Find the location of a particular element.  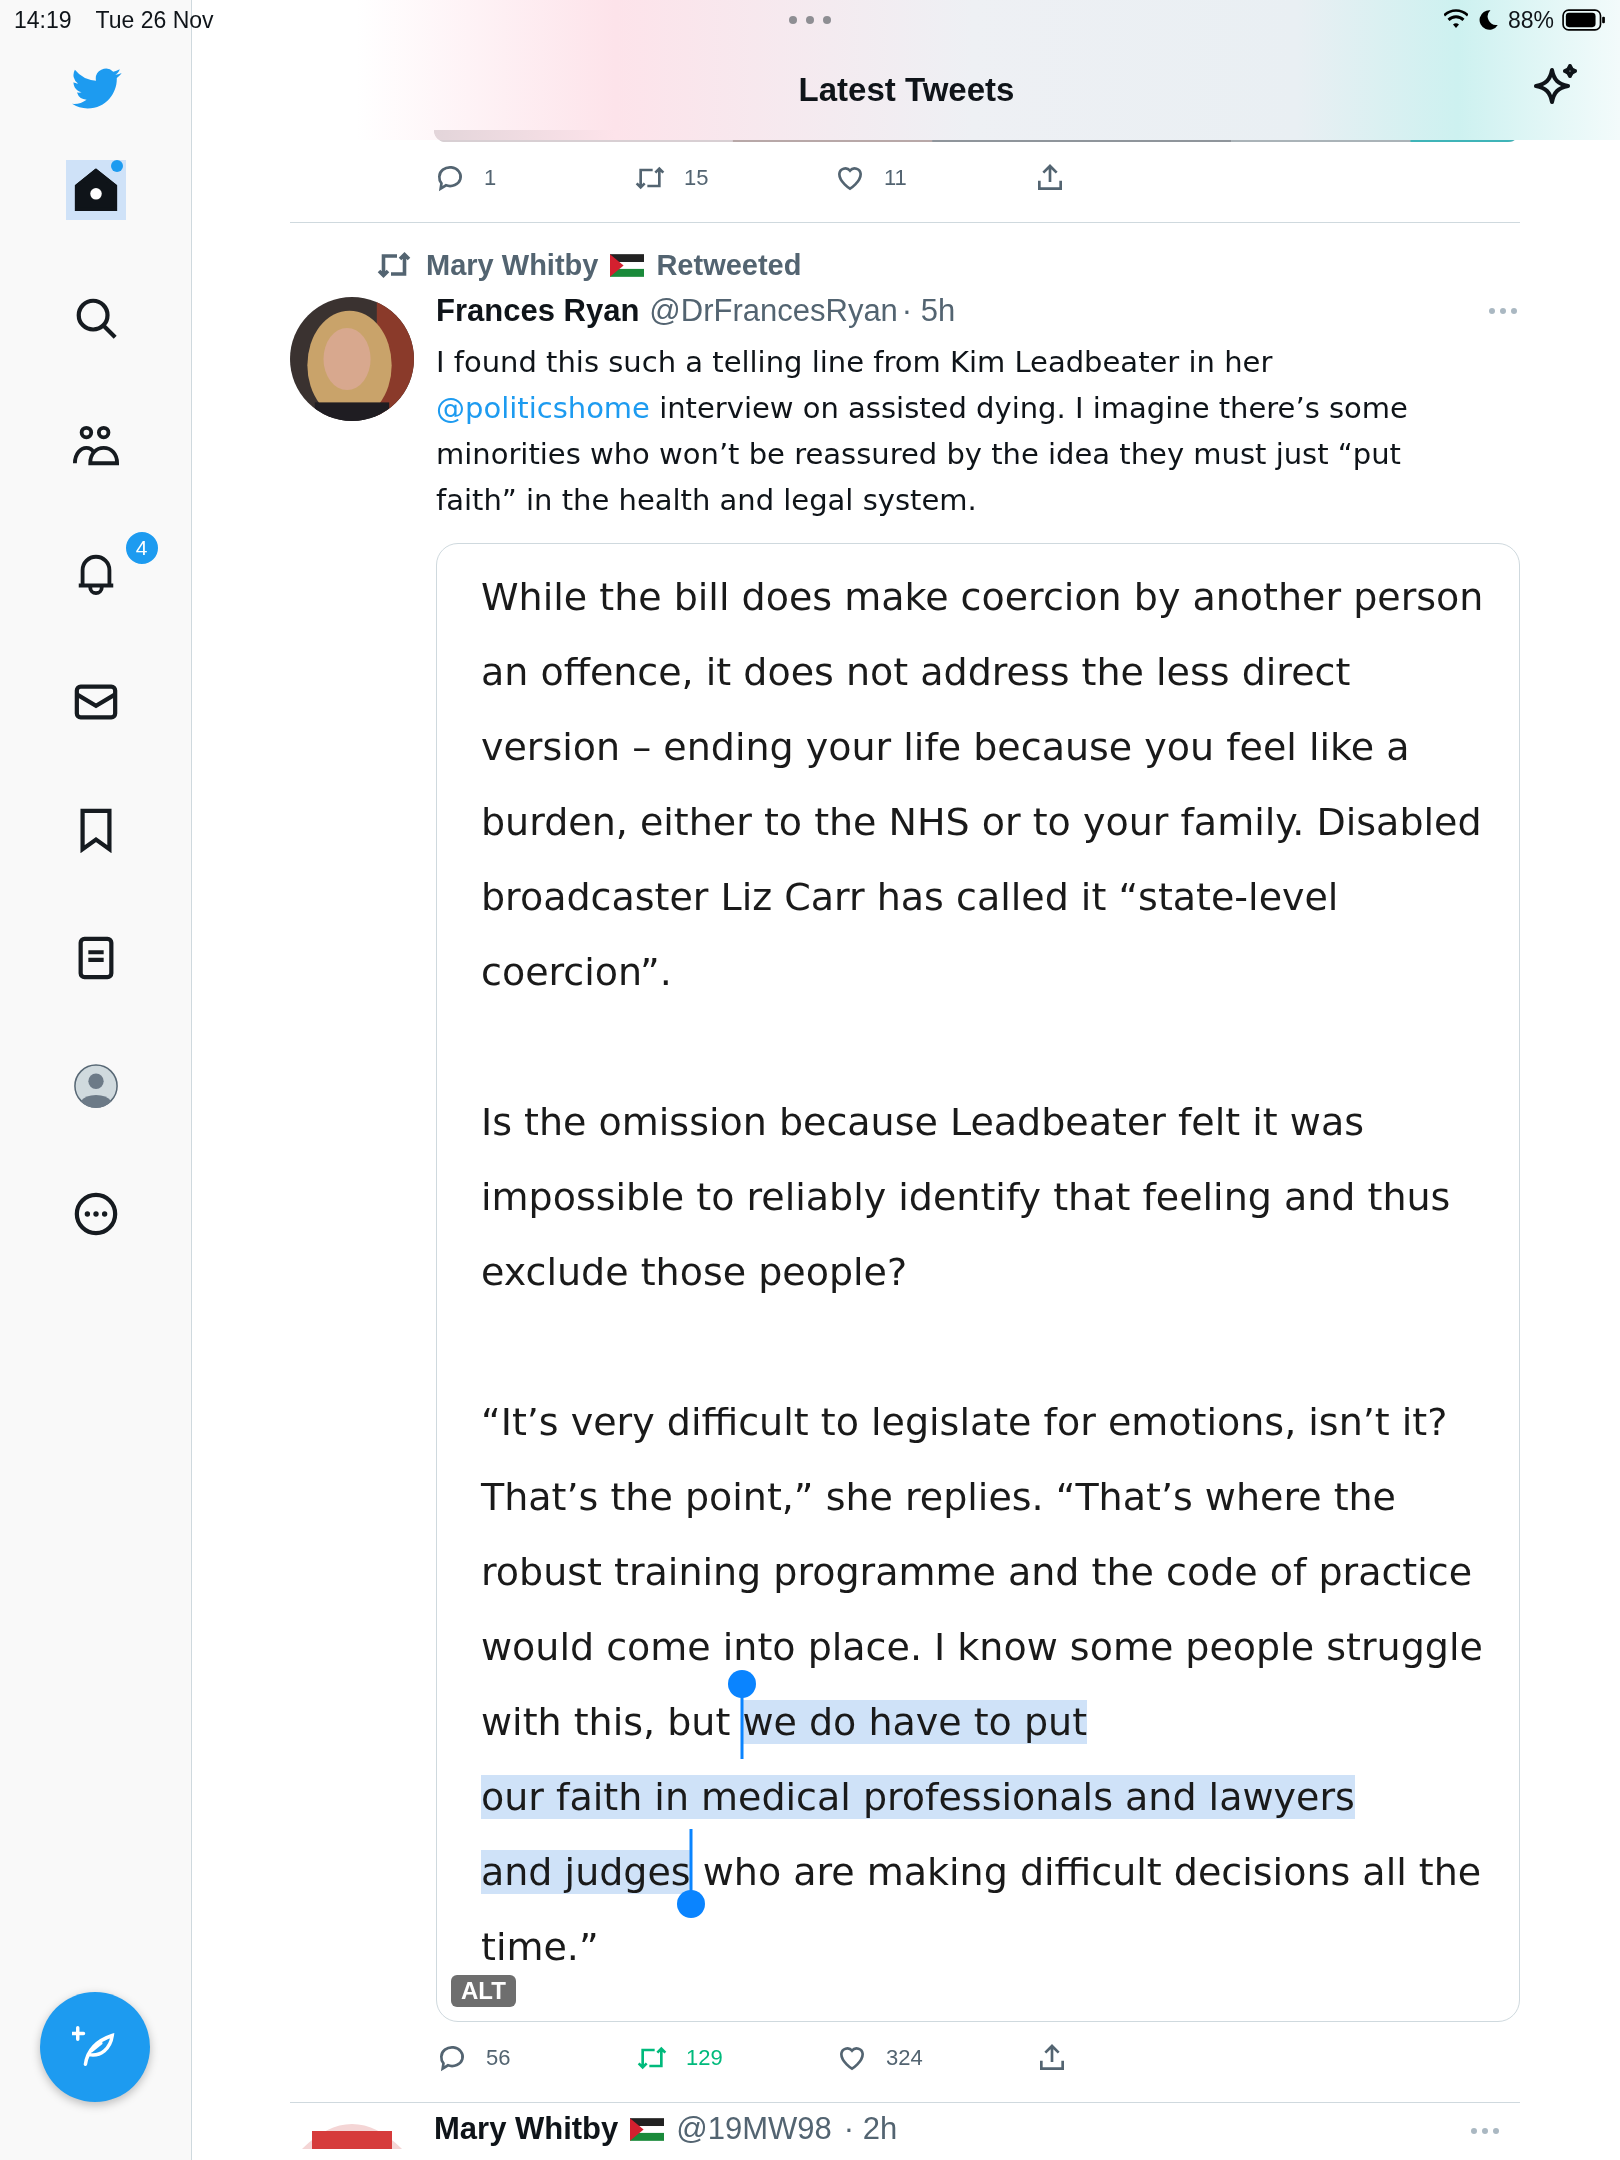

home-icon is located at coordinates (95, 190).